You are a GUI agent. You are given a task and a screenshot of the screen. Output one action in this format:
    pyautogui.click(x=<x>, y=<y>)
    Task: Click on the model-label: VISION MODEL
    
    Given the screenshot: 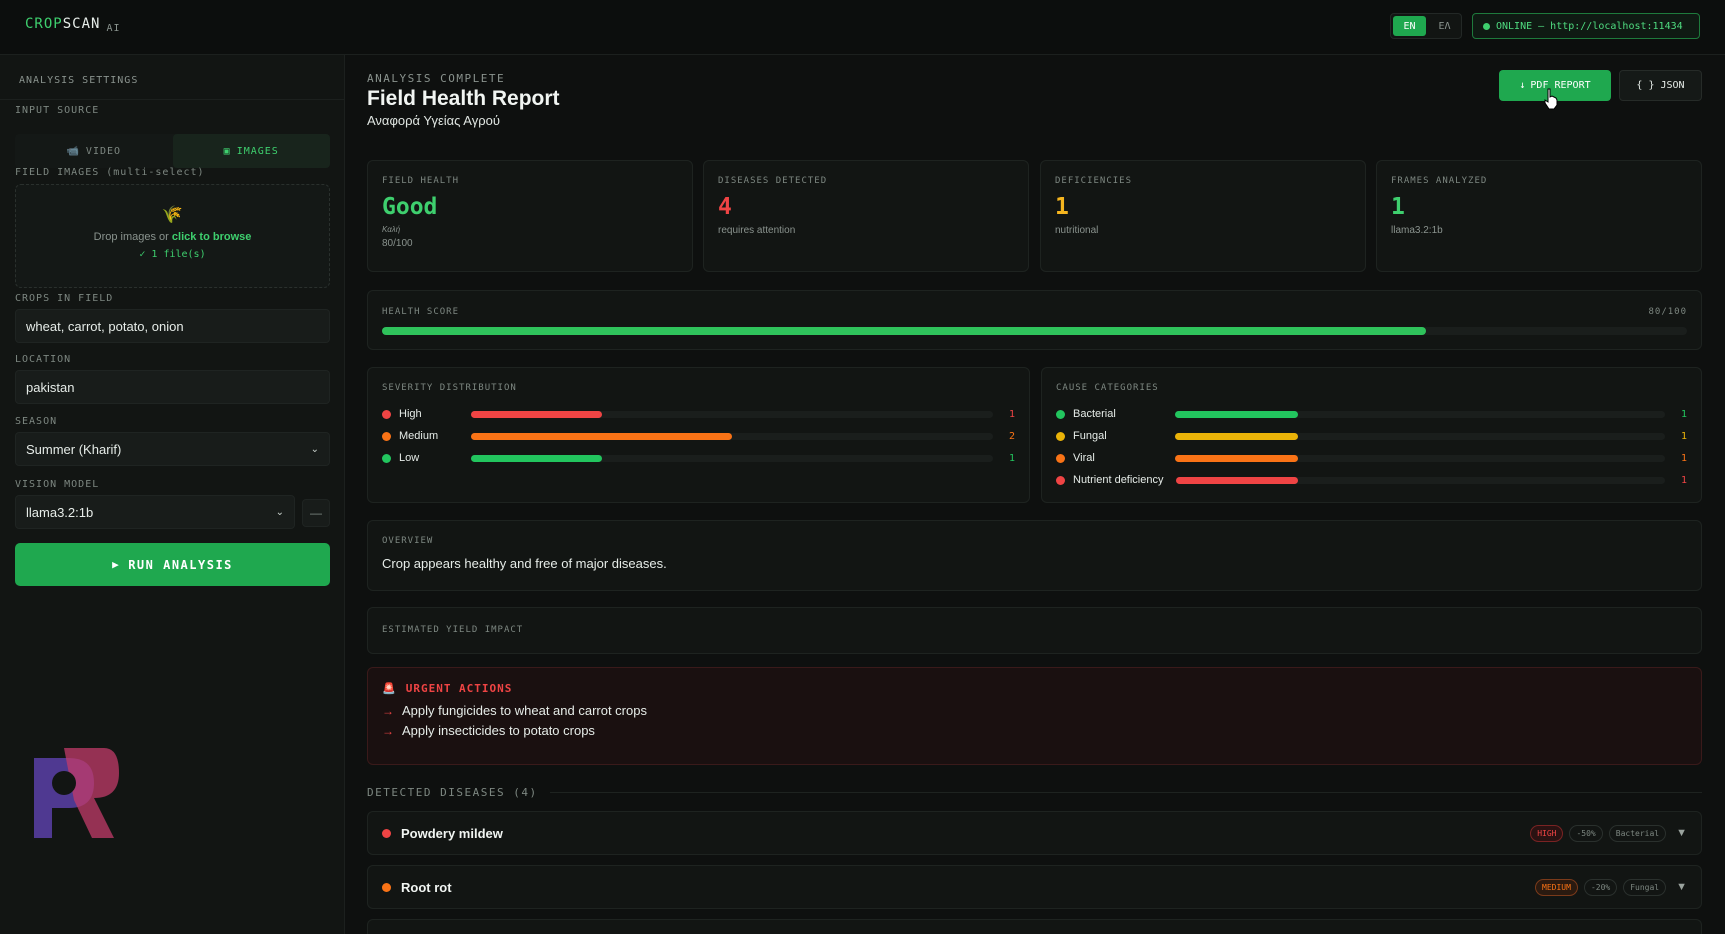 What is the action you would take?
    pyautogui.click(x=57, y=484)
    